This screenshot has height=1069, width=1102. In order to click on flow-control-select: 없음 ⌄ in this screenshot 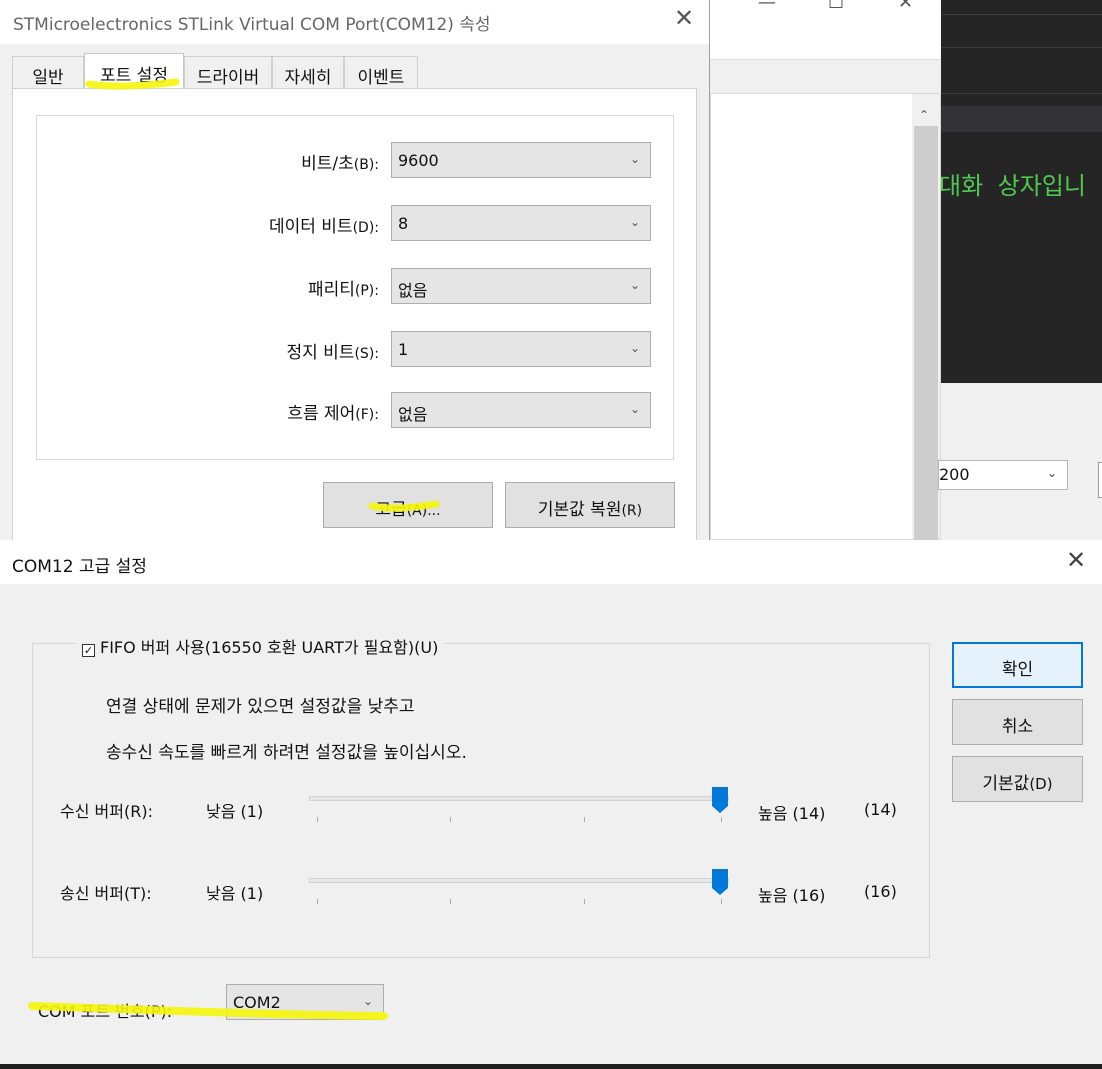, I will do `click(521, 410)`.